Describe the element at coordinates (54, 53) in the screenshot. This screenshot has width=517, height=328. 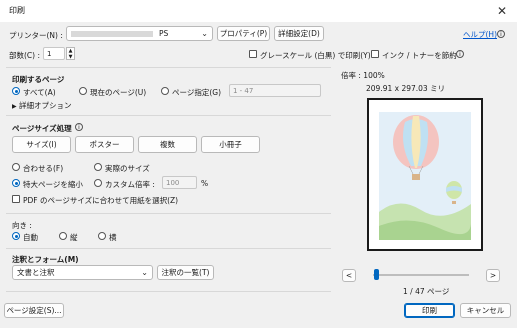
I see `copies-input: 1` at that location.